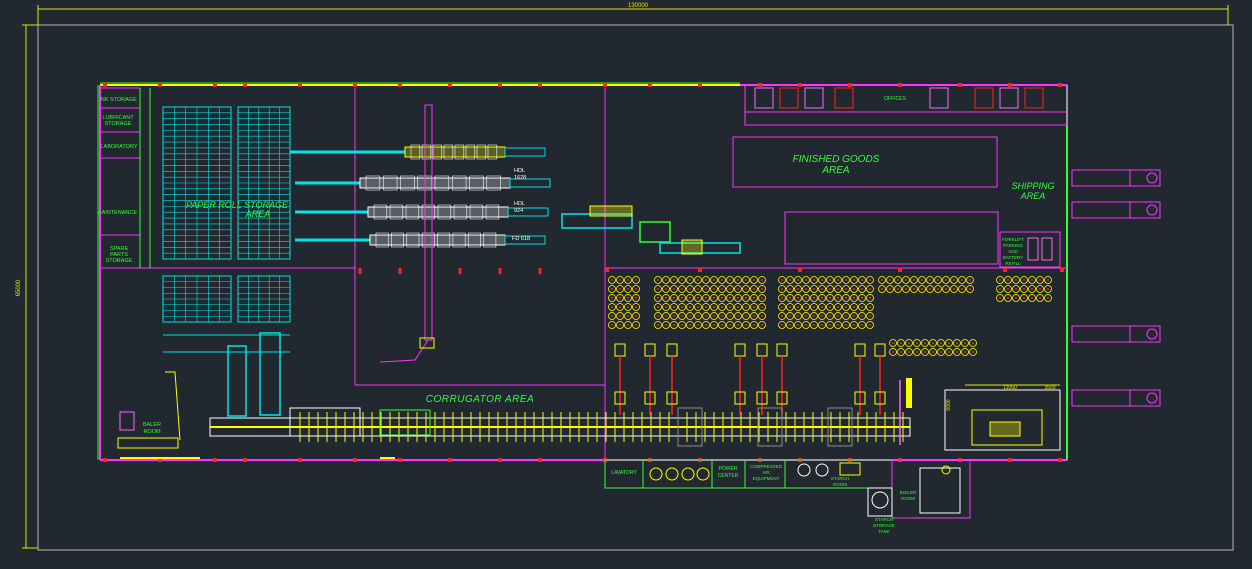 The height and width of the screenshot is (569, 1252). What do you see at coordinates (840, 484) in the screenshot?
I see `starch-room-label-2: ROOM` at bounding box center [840, 484].